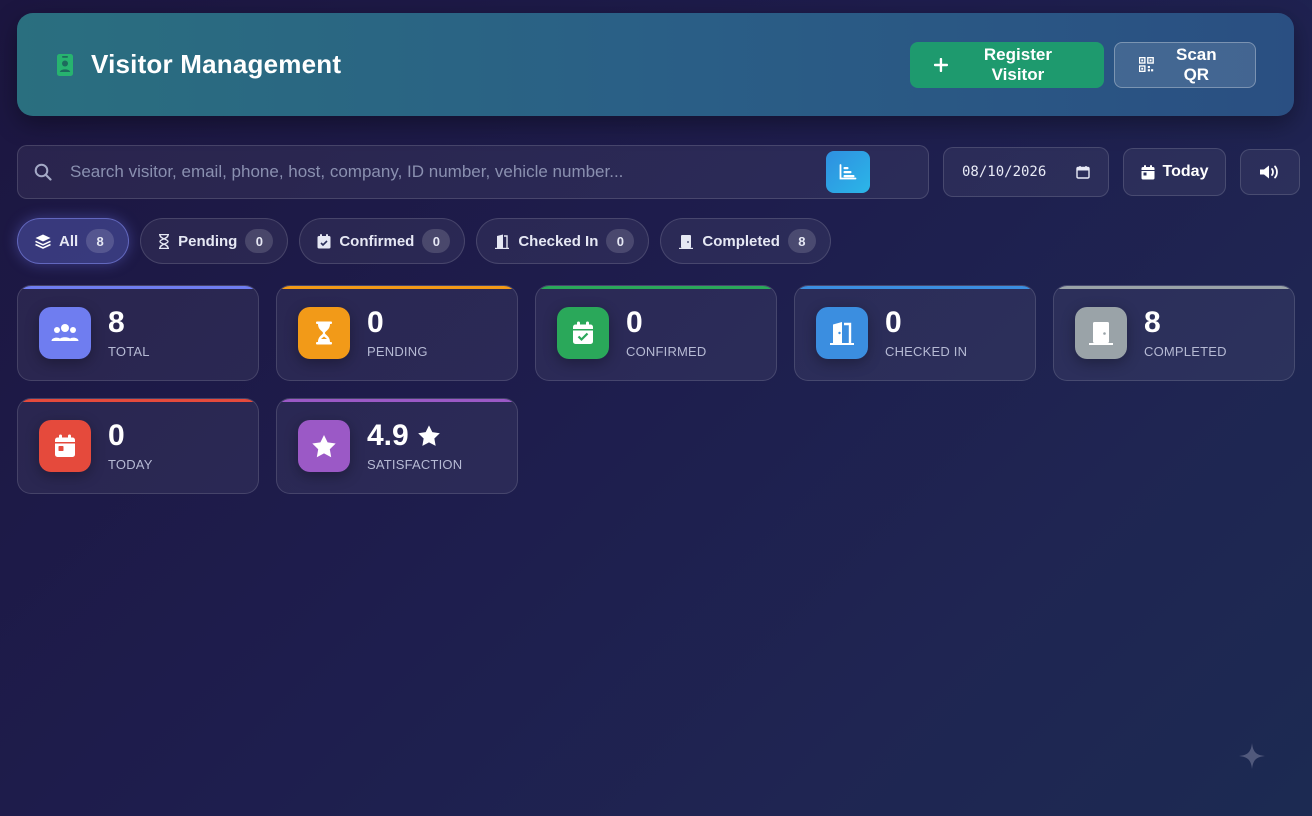  I want to click on stat-value-confirmed: 0, so click(634, 322).